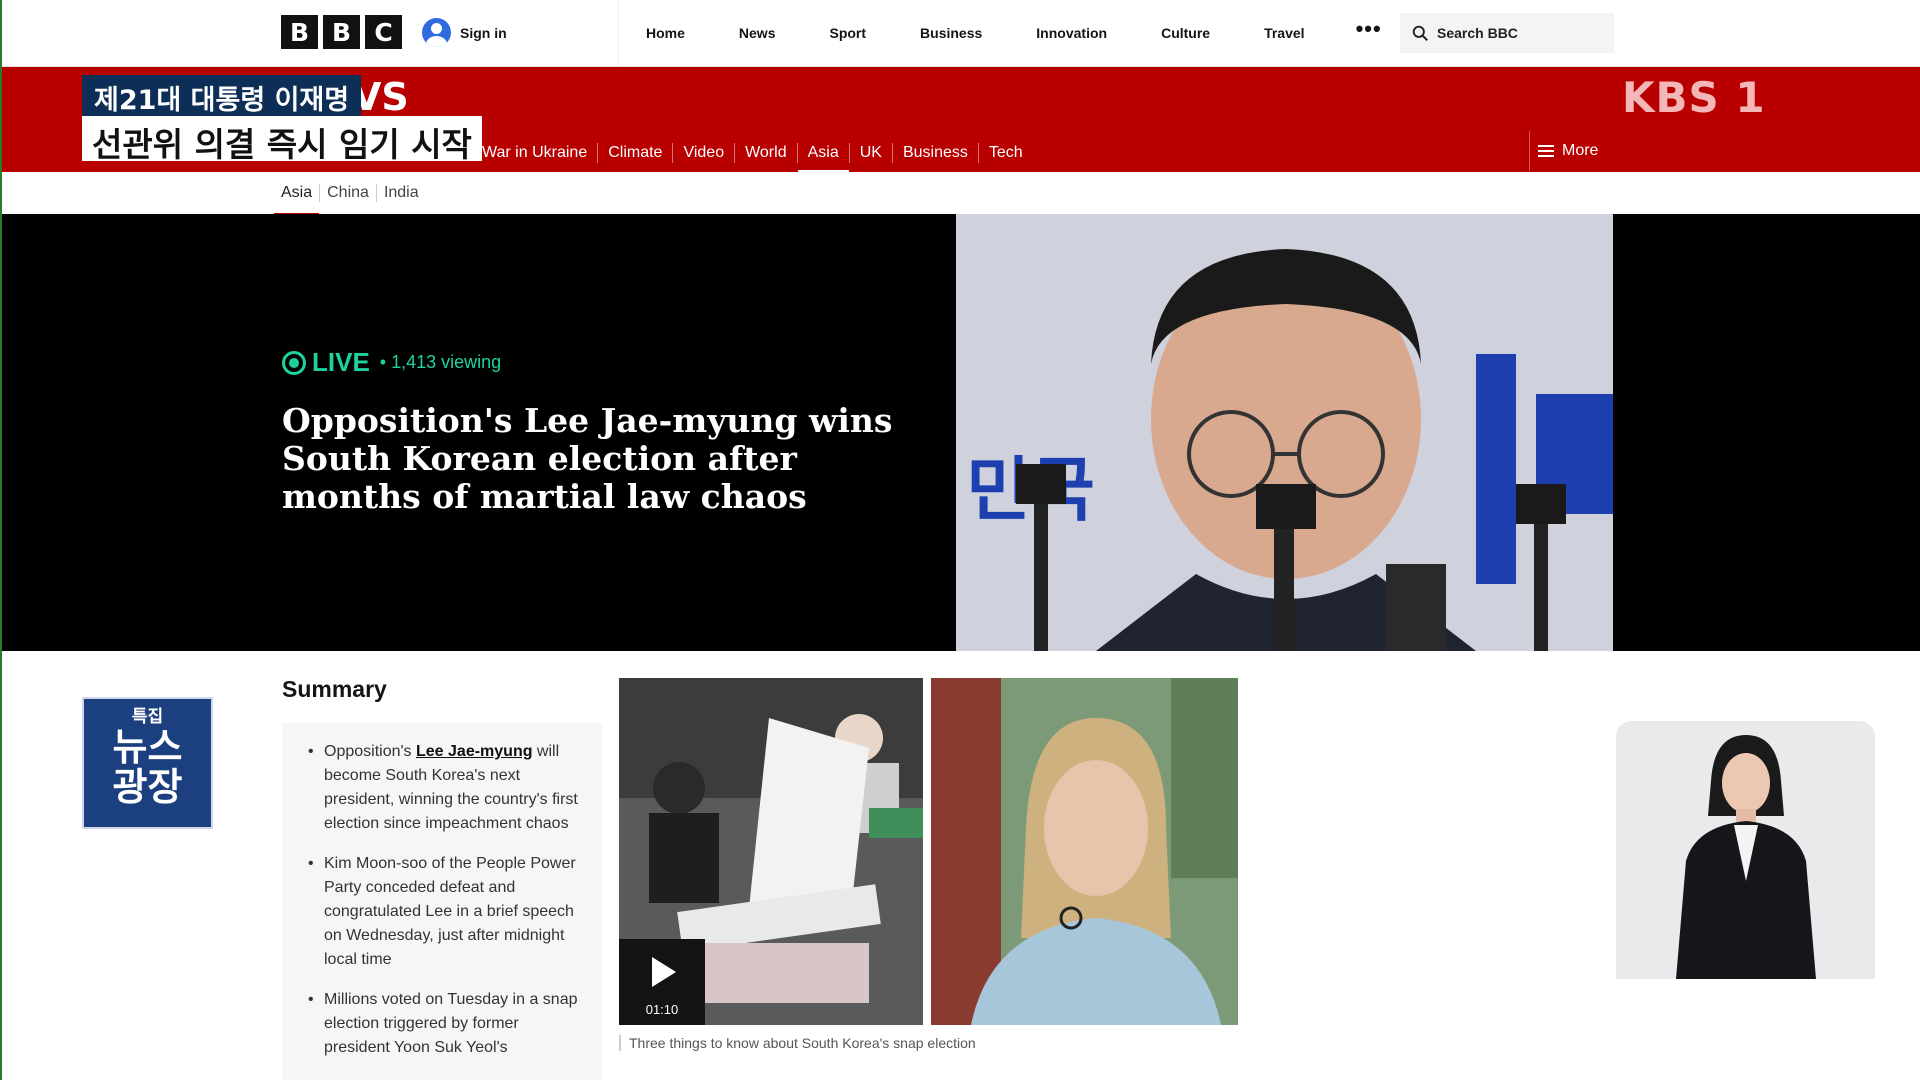 The height and width of the screenshot is (1080, 1920). Describe the element at coordinates (299, 32) in the screenshot. I see `bbc-logo-letter-b1: B` at that location.